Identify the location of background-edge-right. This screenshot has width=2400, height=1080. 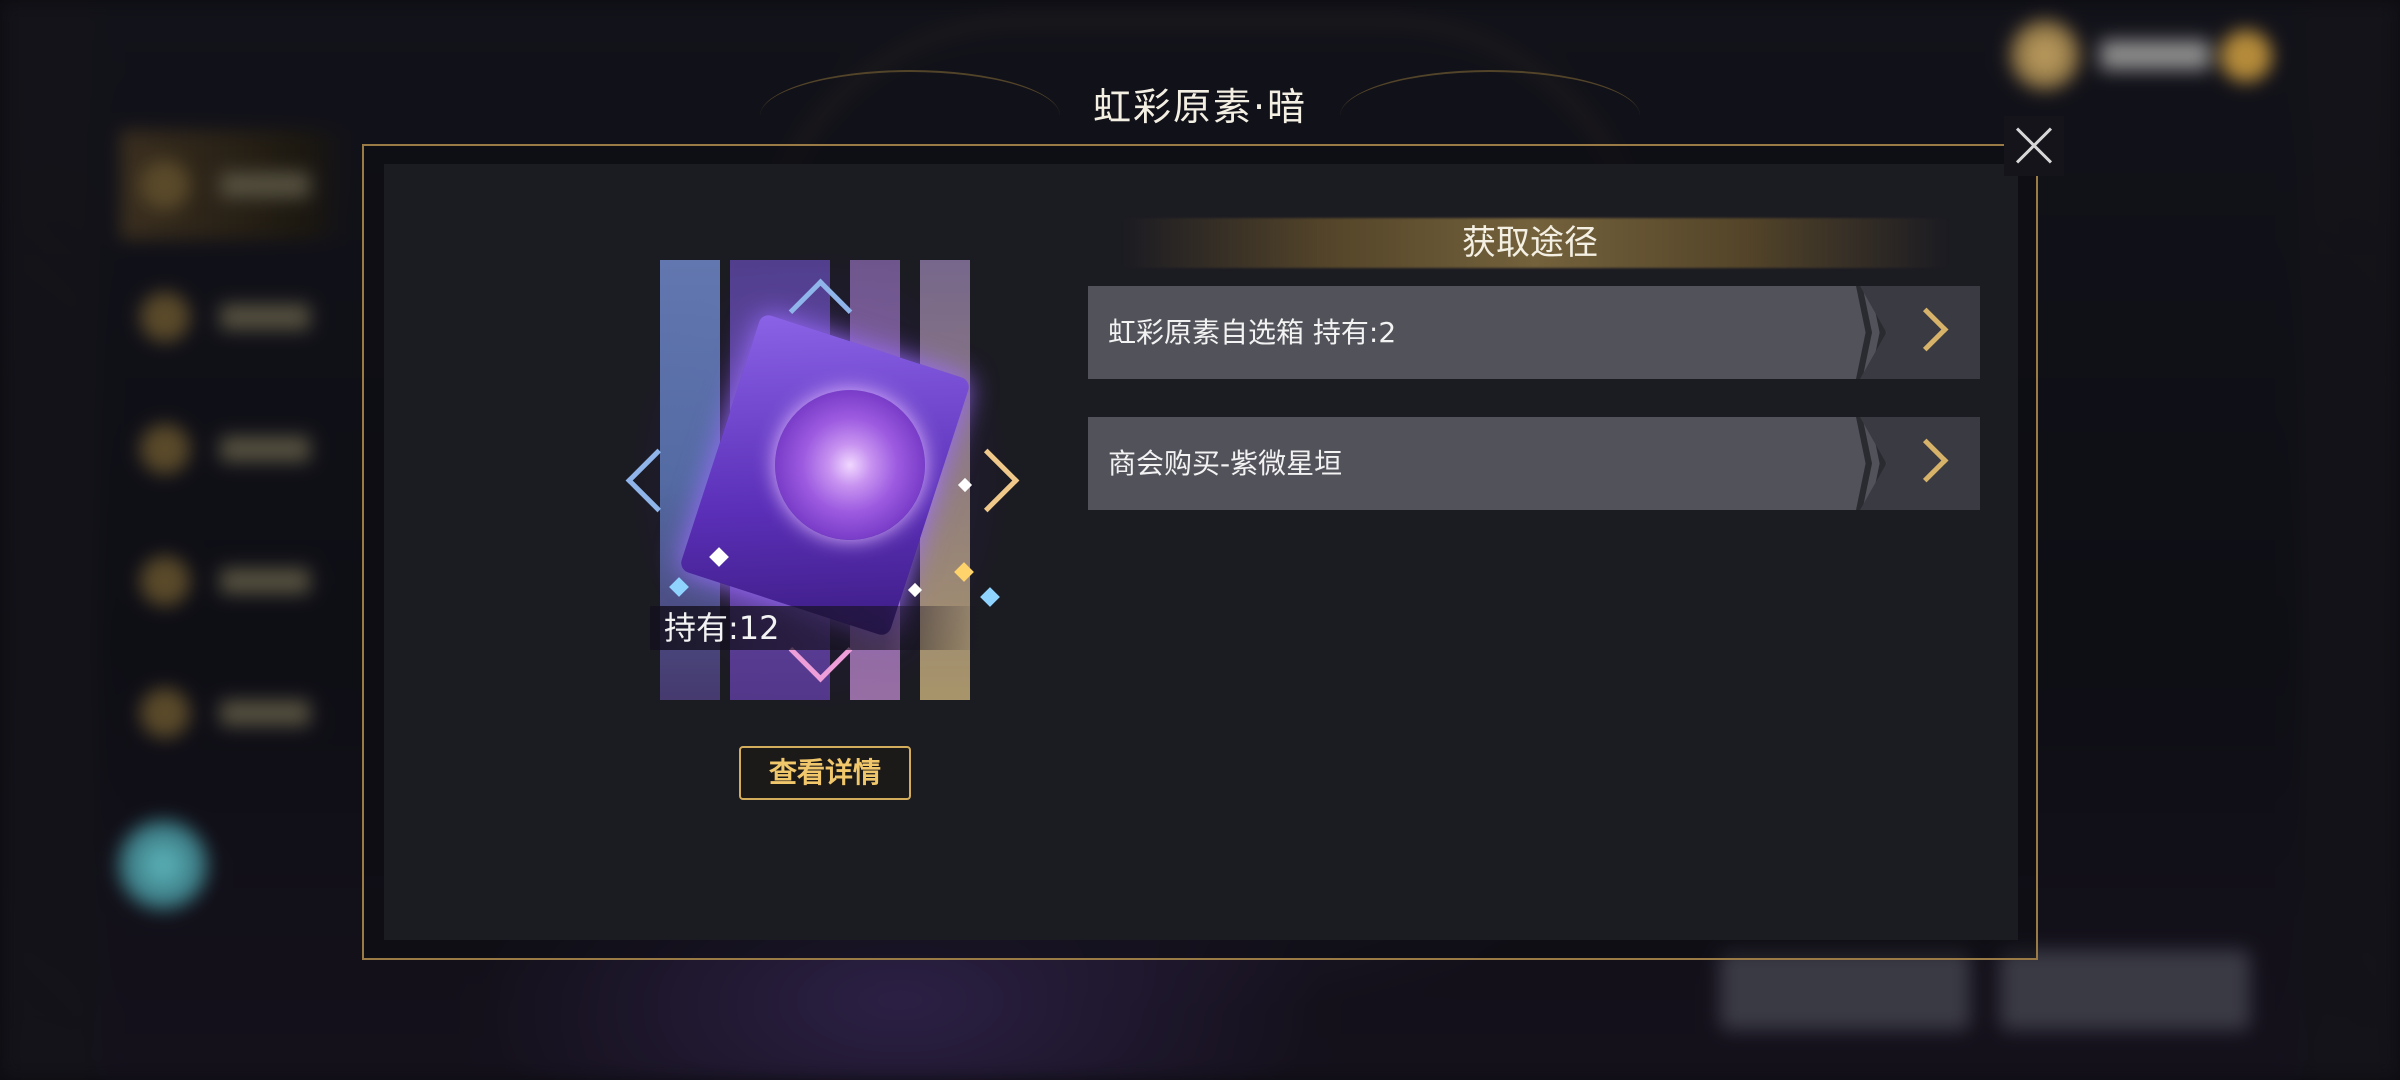
(2350, 540).